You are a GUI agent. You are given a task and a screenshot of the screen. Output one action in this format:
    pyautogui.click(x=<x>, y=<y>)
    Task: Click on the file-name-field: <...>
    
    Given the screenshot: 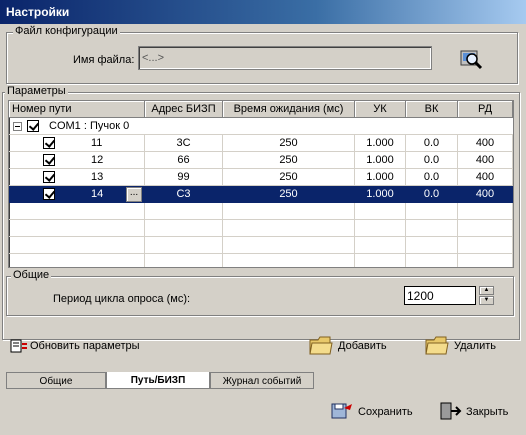 What is the action you would take?
    pyautogui.click(x=285, y=58)
    